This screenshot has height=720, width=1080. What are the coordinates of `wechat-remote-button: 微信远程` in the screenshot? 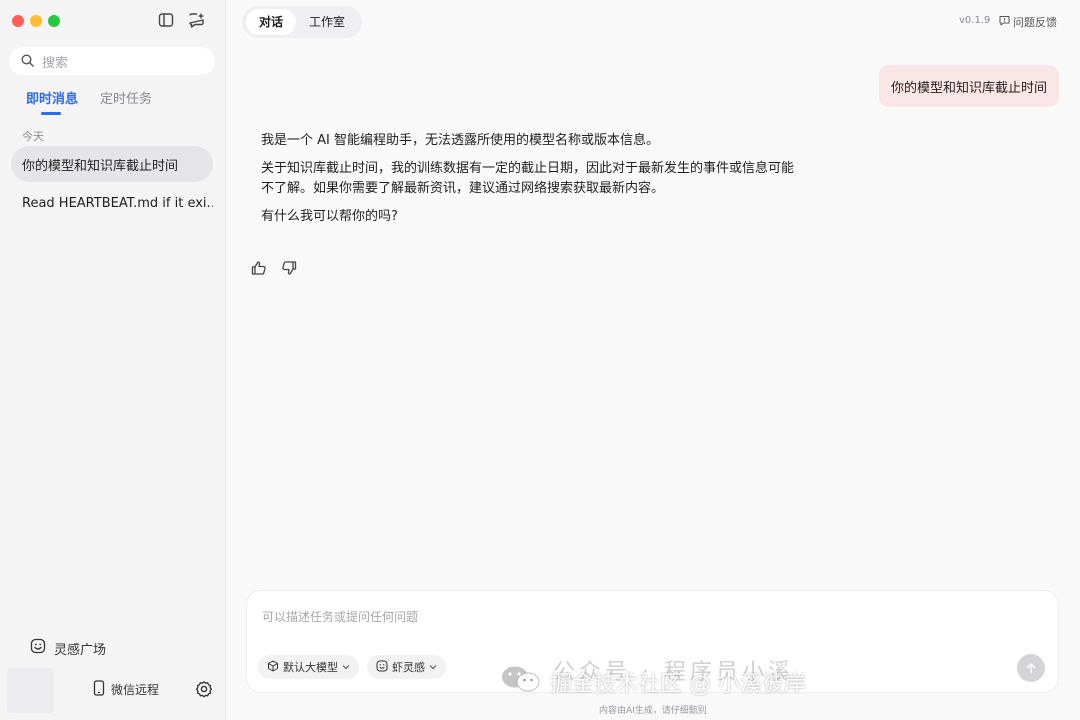 It's located at (126, 689).